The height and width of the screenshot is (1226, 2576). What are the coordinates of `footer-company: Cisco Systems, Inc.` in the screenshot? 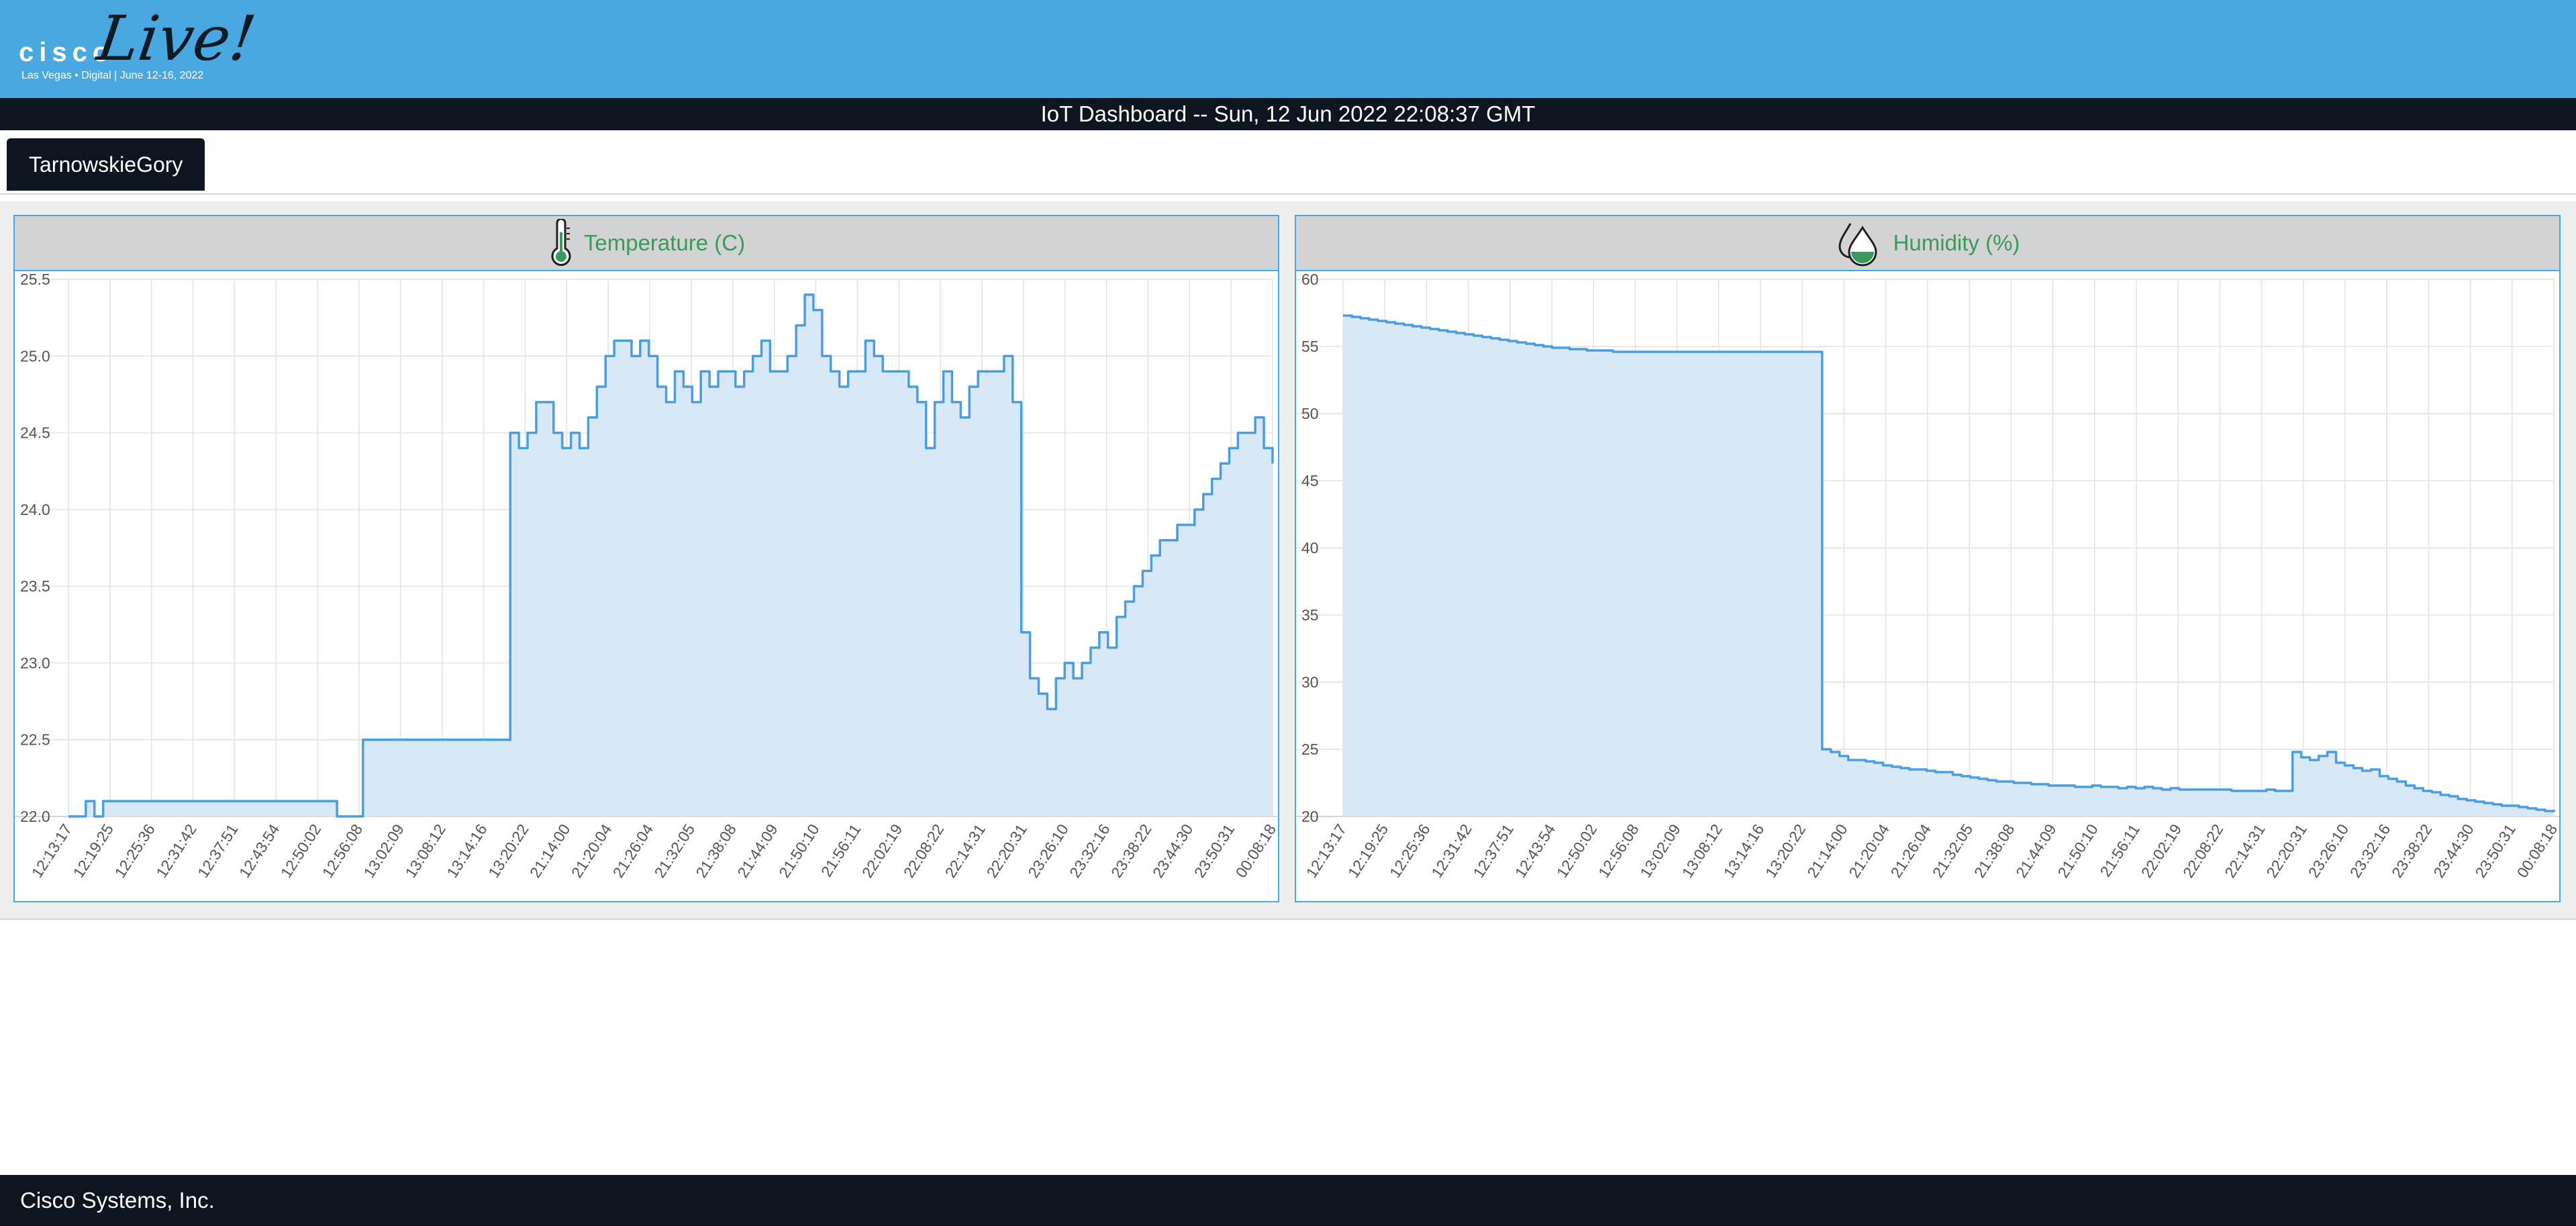 It's located at (117, 1200).